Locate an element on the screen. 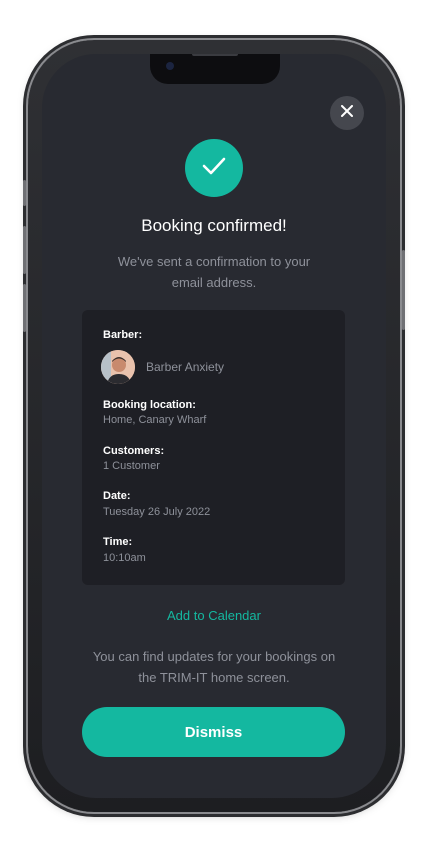  close-button is located at coordinates (347, 113).